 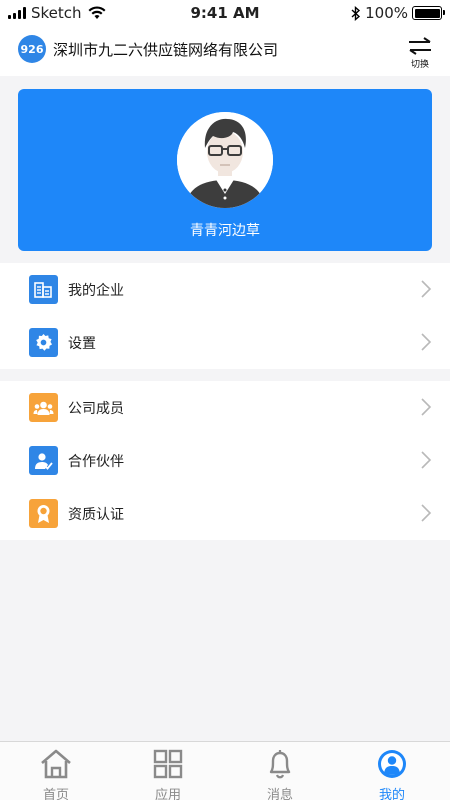 What do you see at coordinates (225, 407) in the screenshot?
I see `menu-item-company-members: 公司成员` at bounding box center [225, 407].